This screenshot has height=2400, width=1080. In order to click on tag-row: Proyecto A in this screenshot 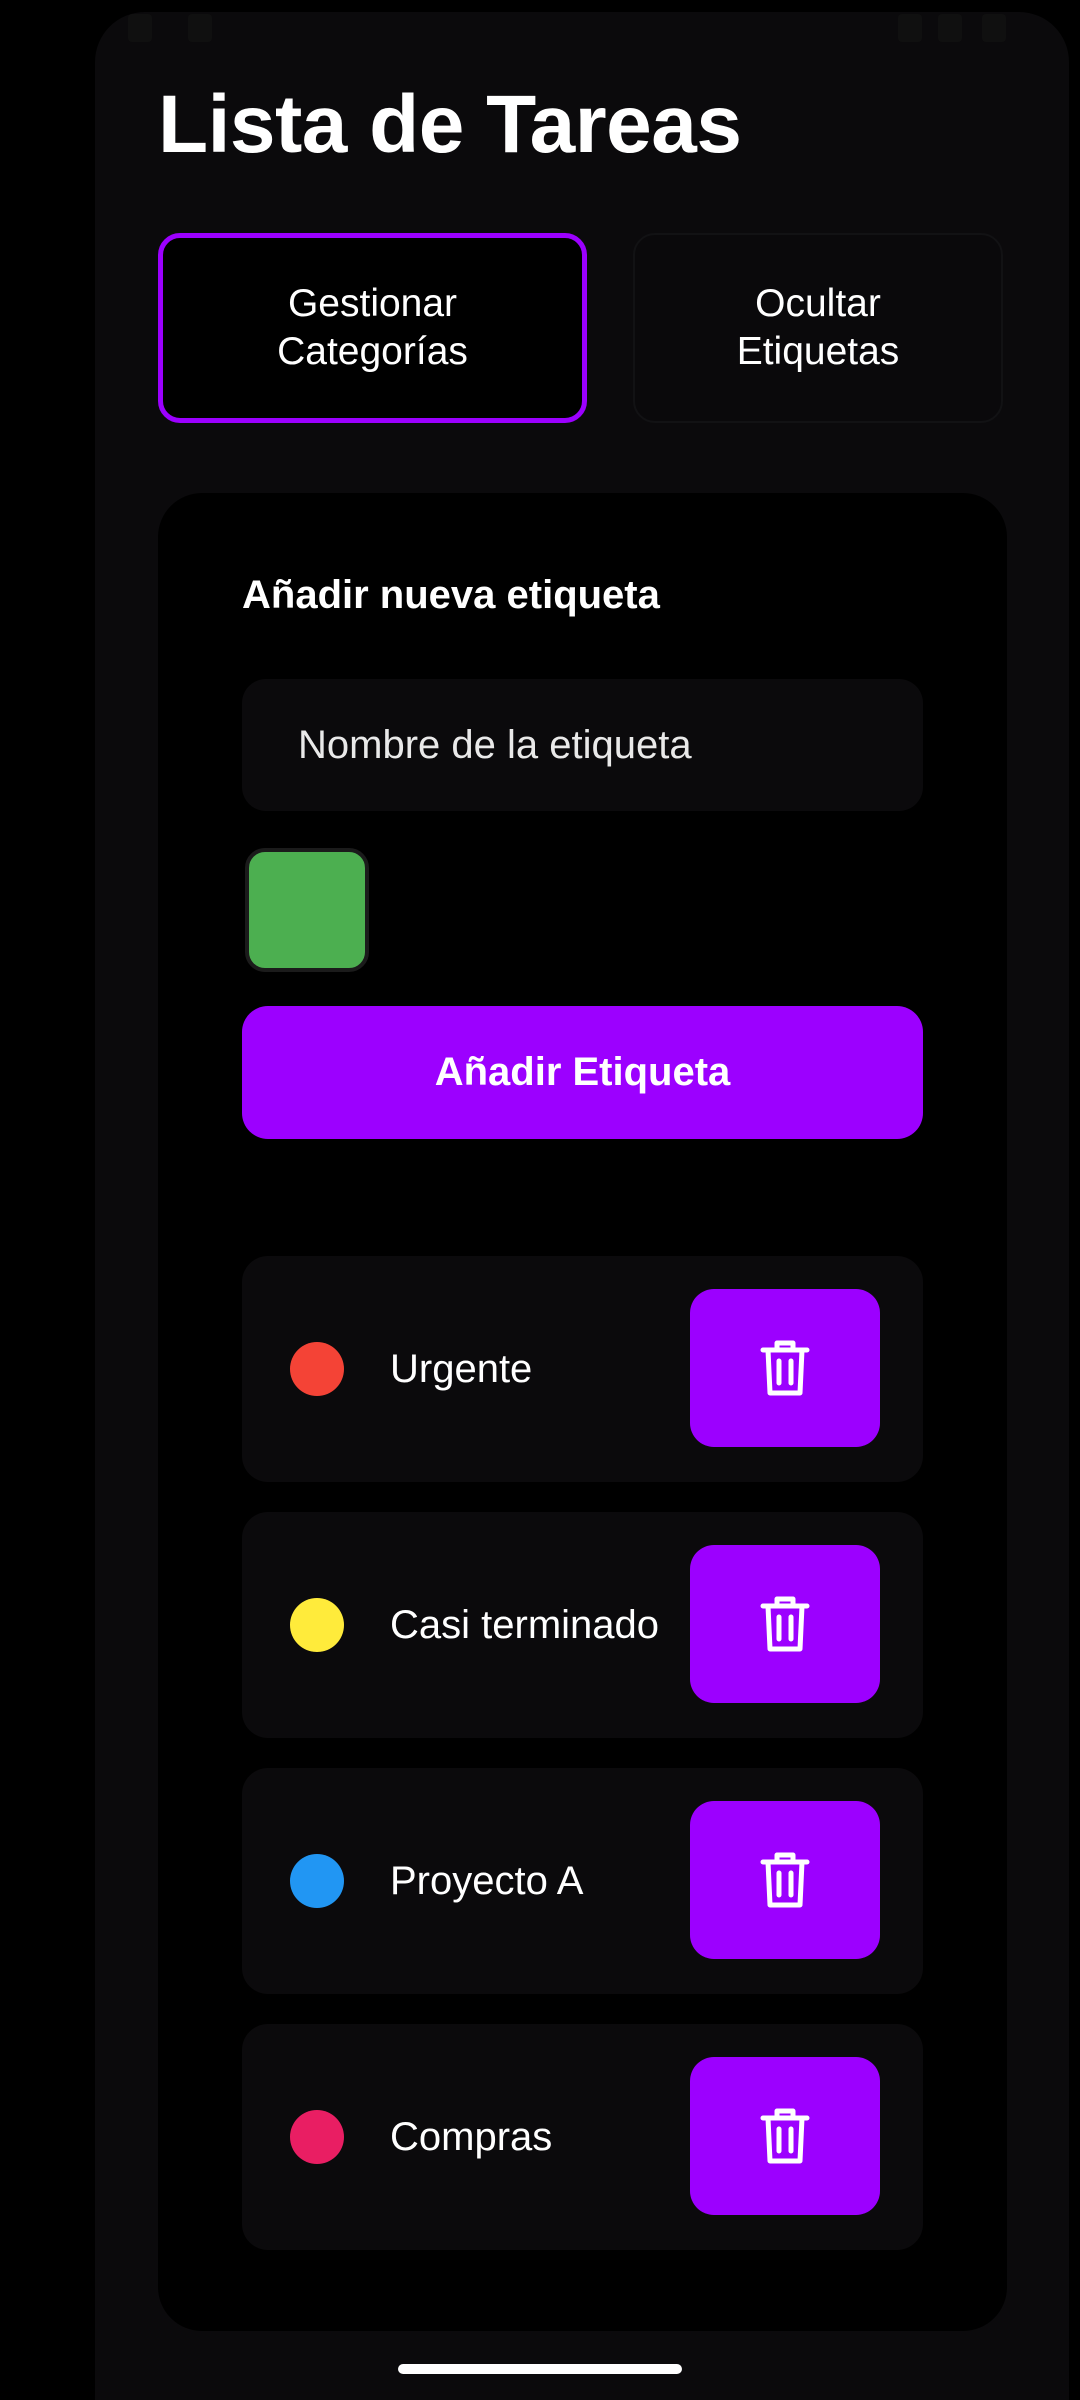, I will do `click(582, 1881)`.